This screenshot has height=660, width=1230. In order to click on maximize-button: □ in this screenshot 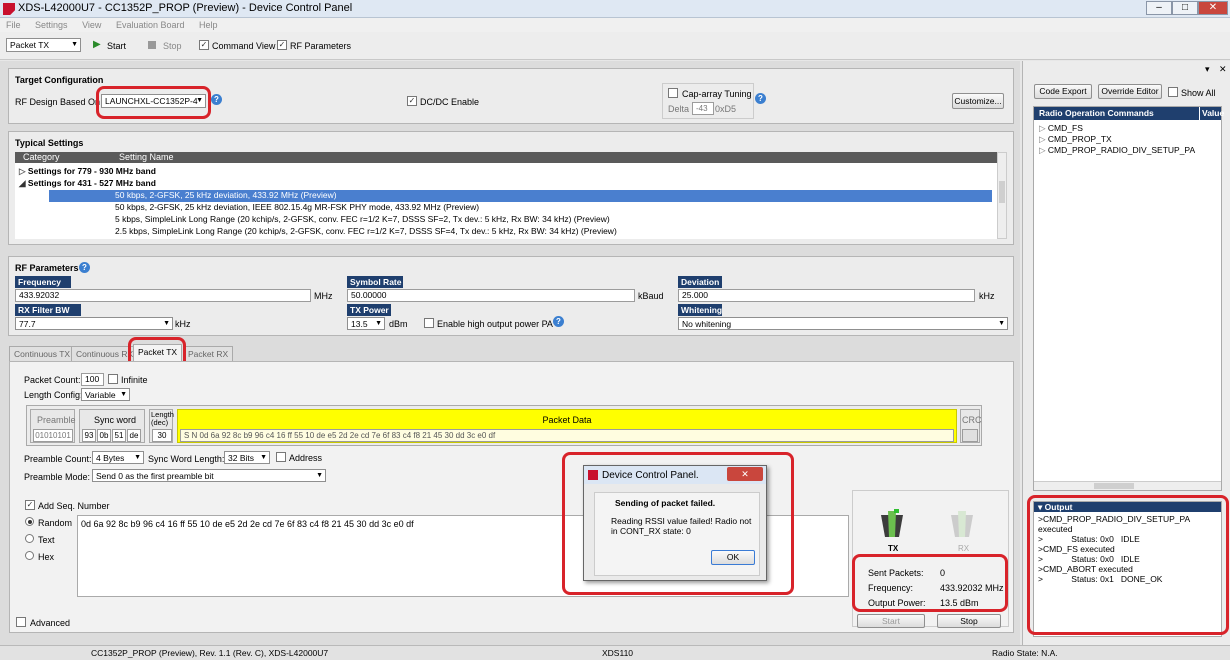, I will do `click(1185, 8)`.